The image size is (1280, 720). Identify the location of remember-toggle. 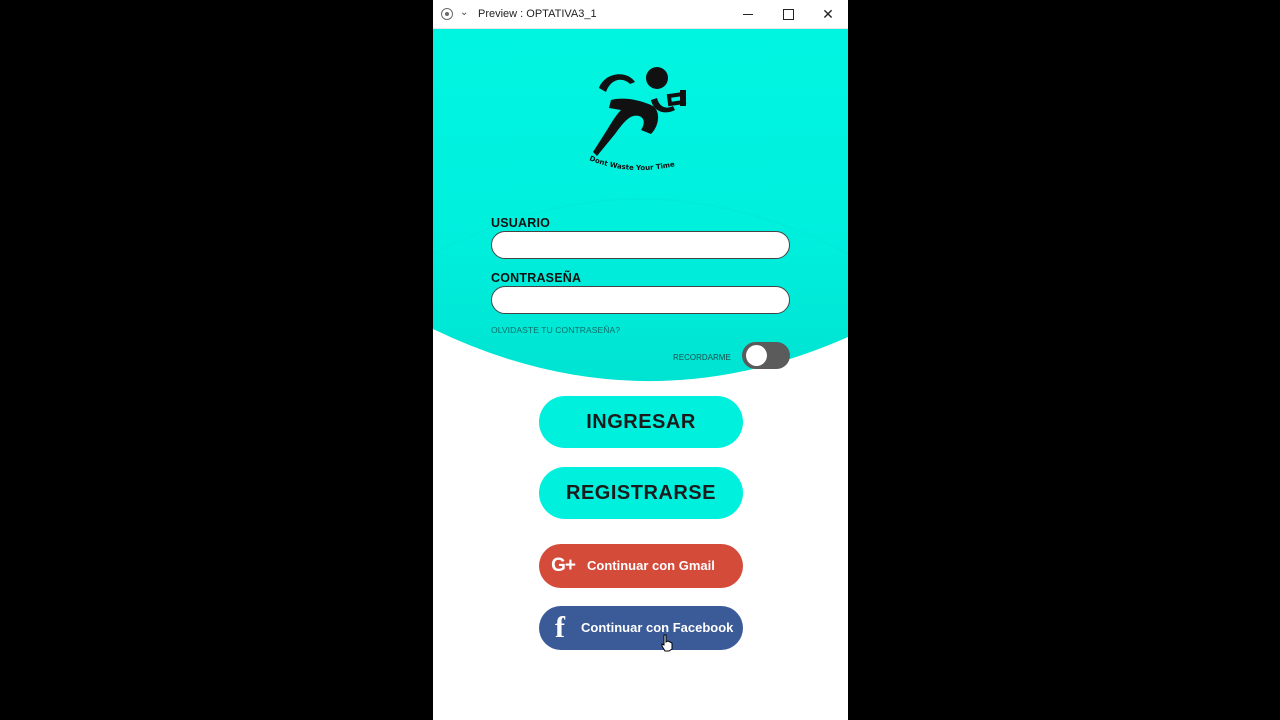
(766, 355).